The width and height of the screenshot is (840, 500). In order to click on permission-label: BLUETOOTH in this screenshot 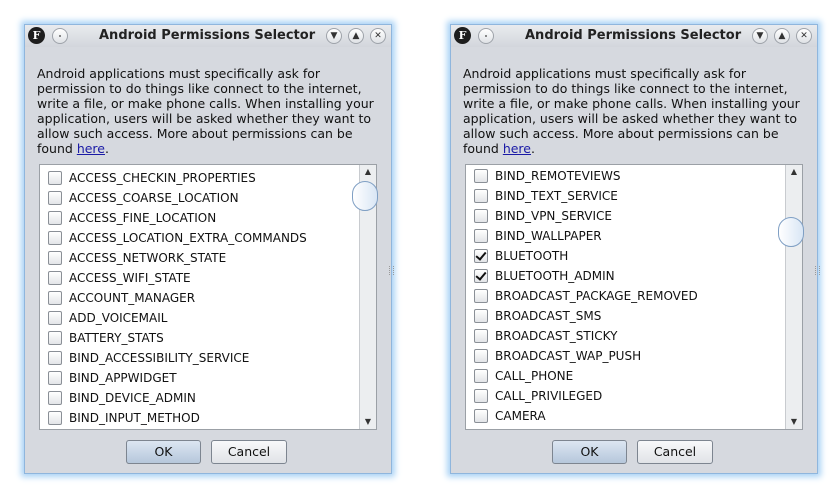, I will do `click(532, 256)`.